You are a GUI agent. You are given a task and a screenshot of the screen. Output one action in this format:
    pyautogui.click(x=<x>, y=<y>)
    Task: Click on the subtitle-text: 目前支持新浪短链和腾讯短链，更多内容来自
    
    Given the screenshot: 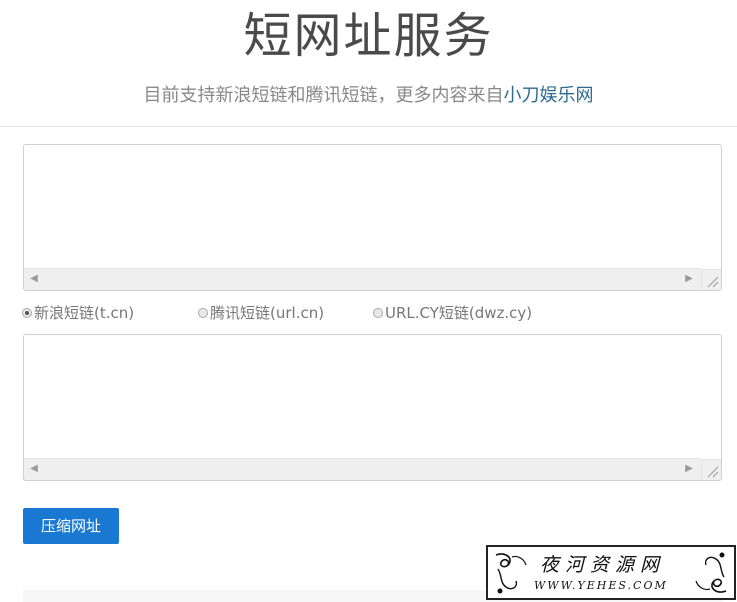 What is the action you would take?
    pyautogui.click(x=323, y=95)
    